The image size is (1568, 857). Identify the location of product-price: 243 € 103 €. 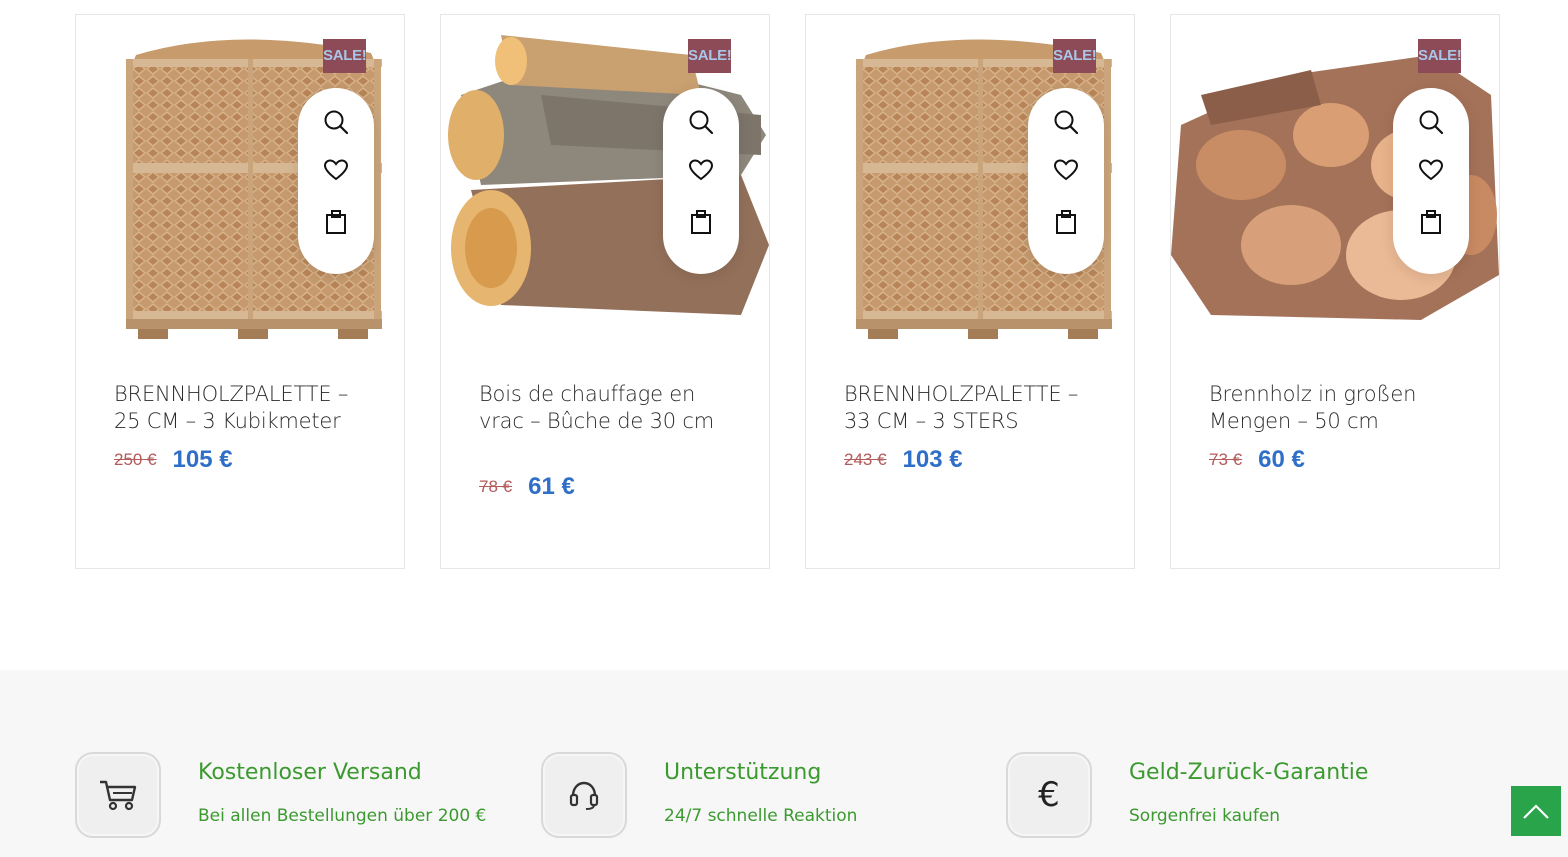
(974, 461).